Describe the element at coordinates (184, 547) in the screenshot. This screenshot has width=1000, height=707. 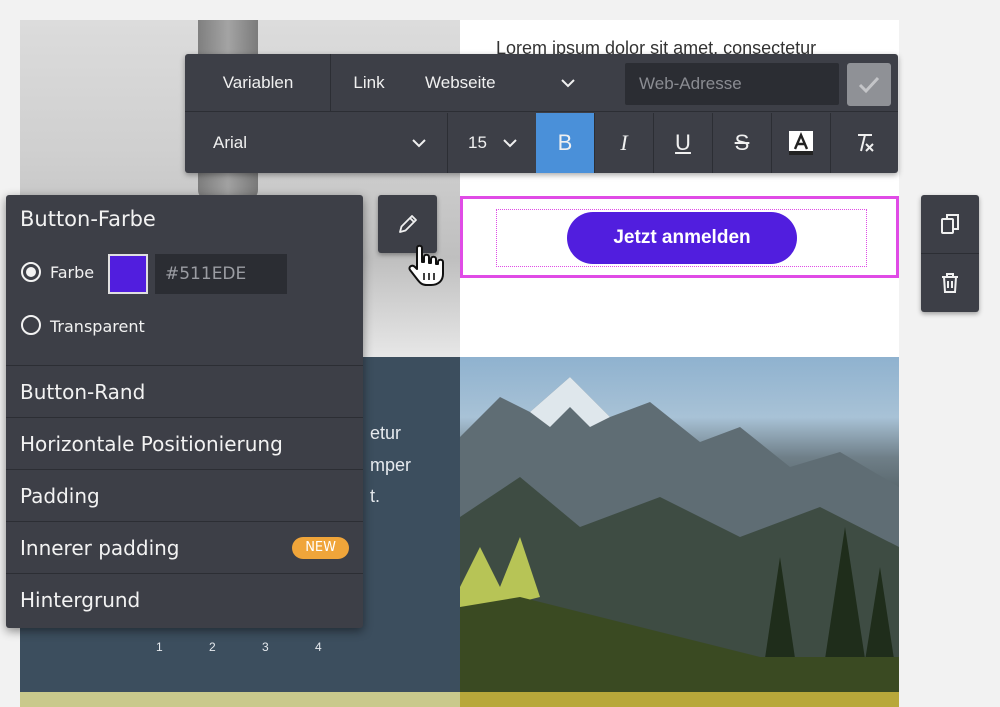
I see `section-inner-padding: Innerer padding NEW` at that location.